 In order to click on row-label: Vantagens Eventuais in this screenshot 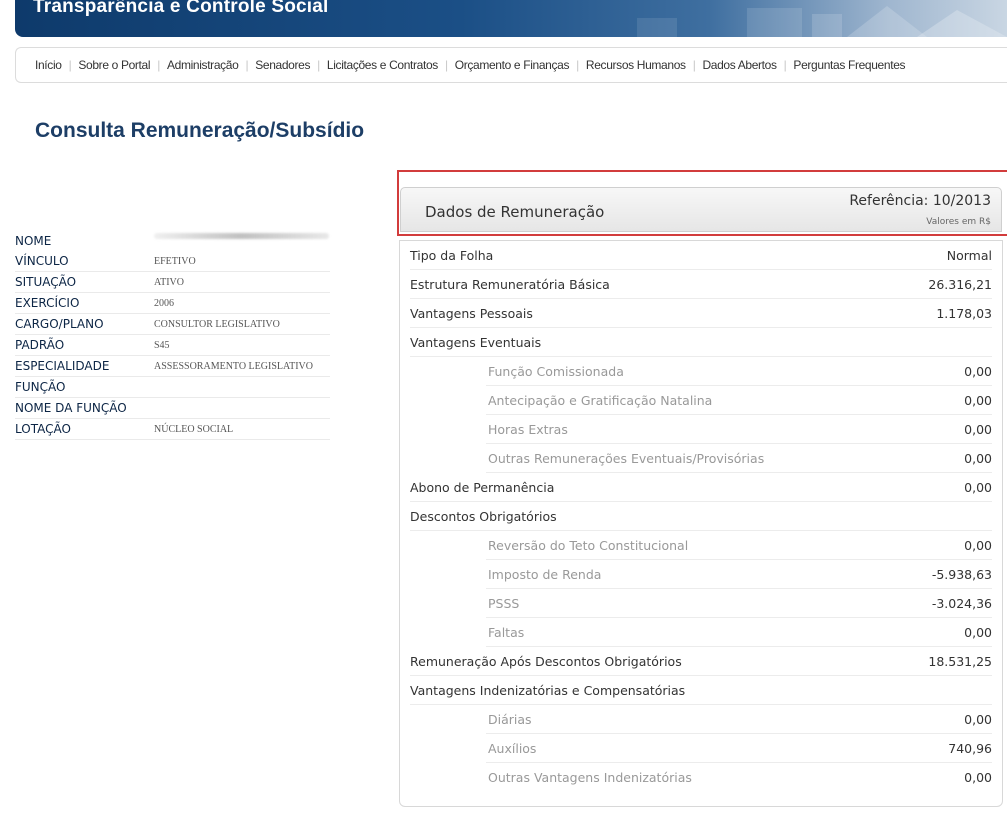, I will do `click(476, 342)`.